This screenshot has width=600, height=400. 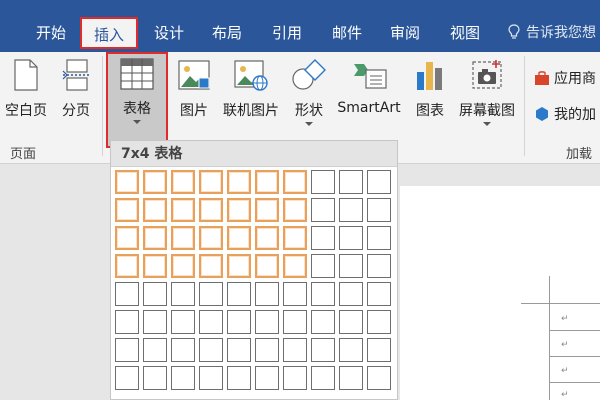 I want to click on tab-insert: 插入, so click(x=109, y=33).